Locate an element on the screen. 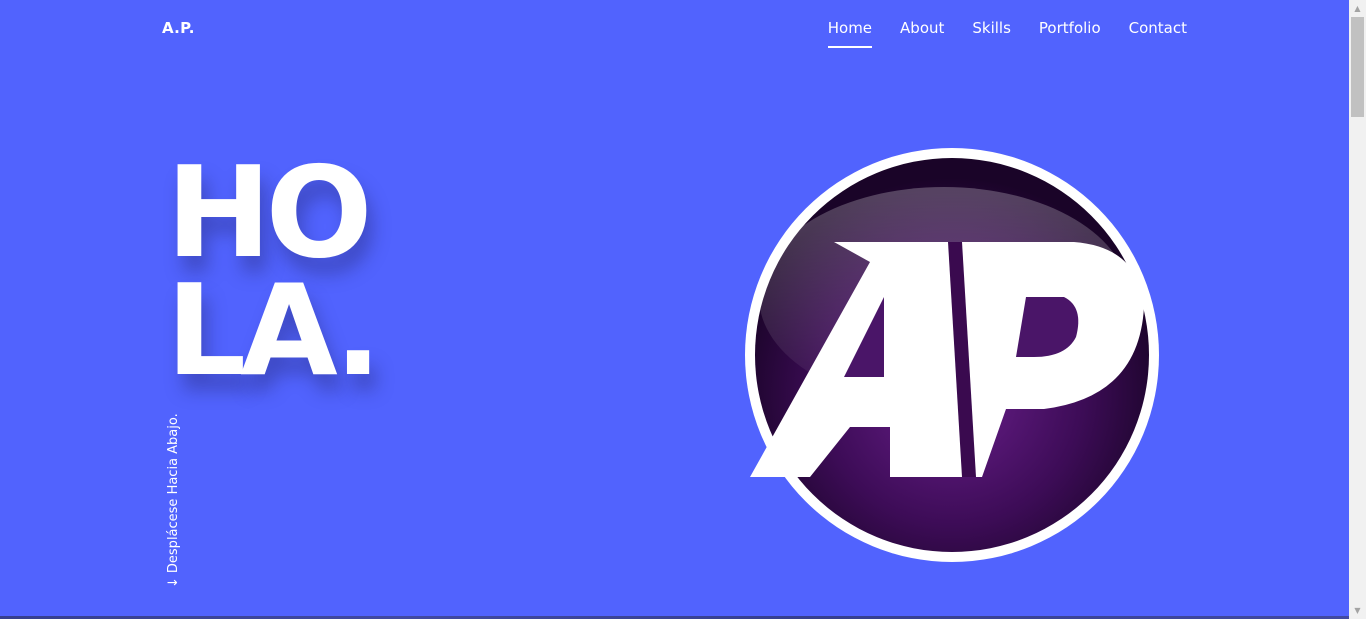 The image size is (1366, 619). main-nav: Home About Skills Portfolio Contact is located at coordinates (1007, 33).